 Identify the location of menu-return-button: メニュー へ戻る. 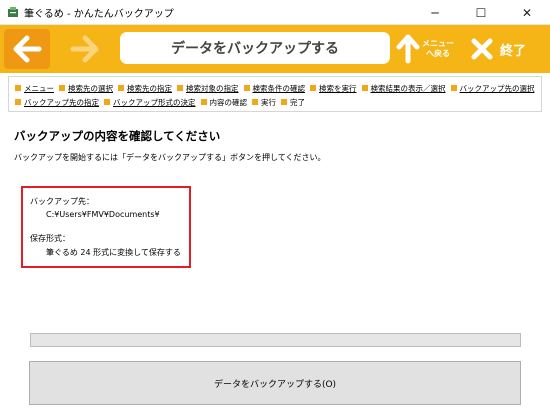
(431, 49).